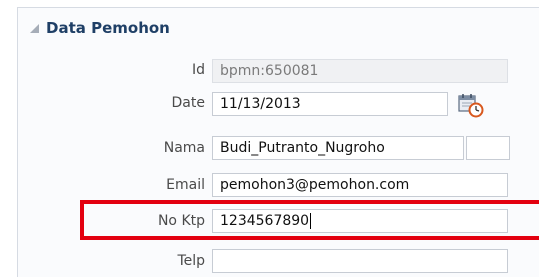 The height and width of the screenshot is (277, 539). Describe the element at coordinates (360, 261) in the screenshot. I see `telp-input` at that location.